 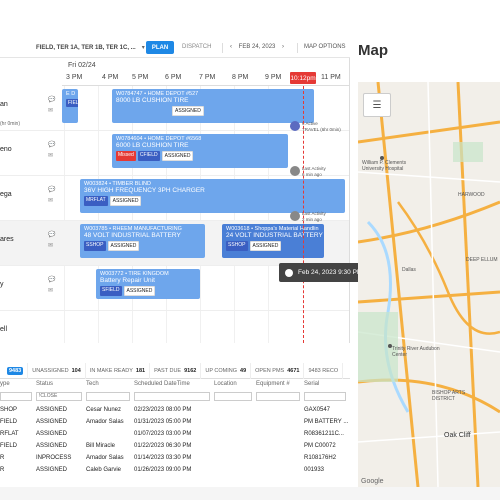 I want to click on cell-status: INPROCESS, so click(x=54, y=458).